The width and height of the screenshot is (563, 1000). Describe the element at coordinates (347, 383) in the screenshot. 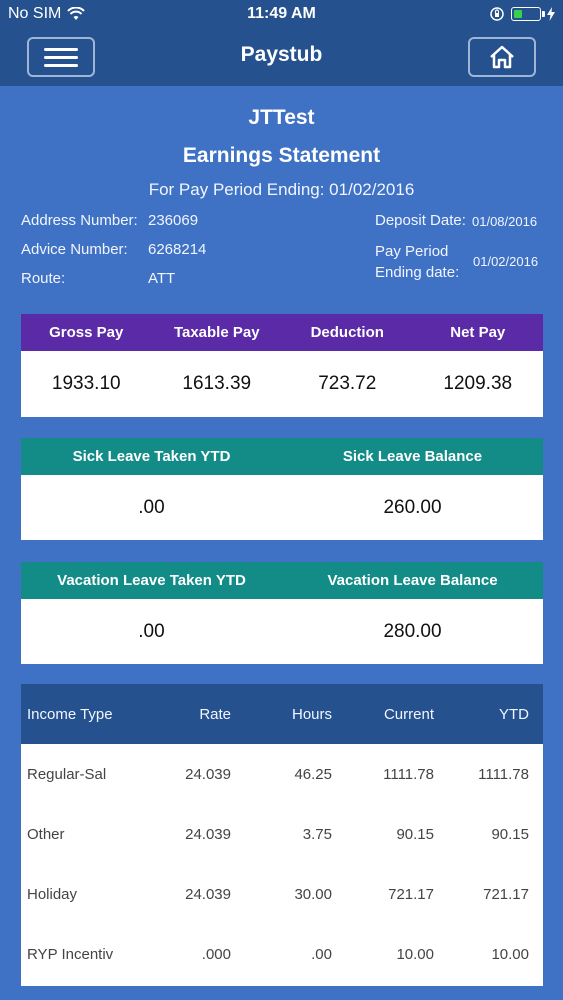

I see `deduction-value: 723.72` at that location.